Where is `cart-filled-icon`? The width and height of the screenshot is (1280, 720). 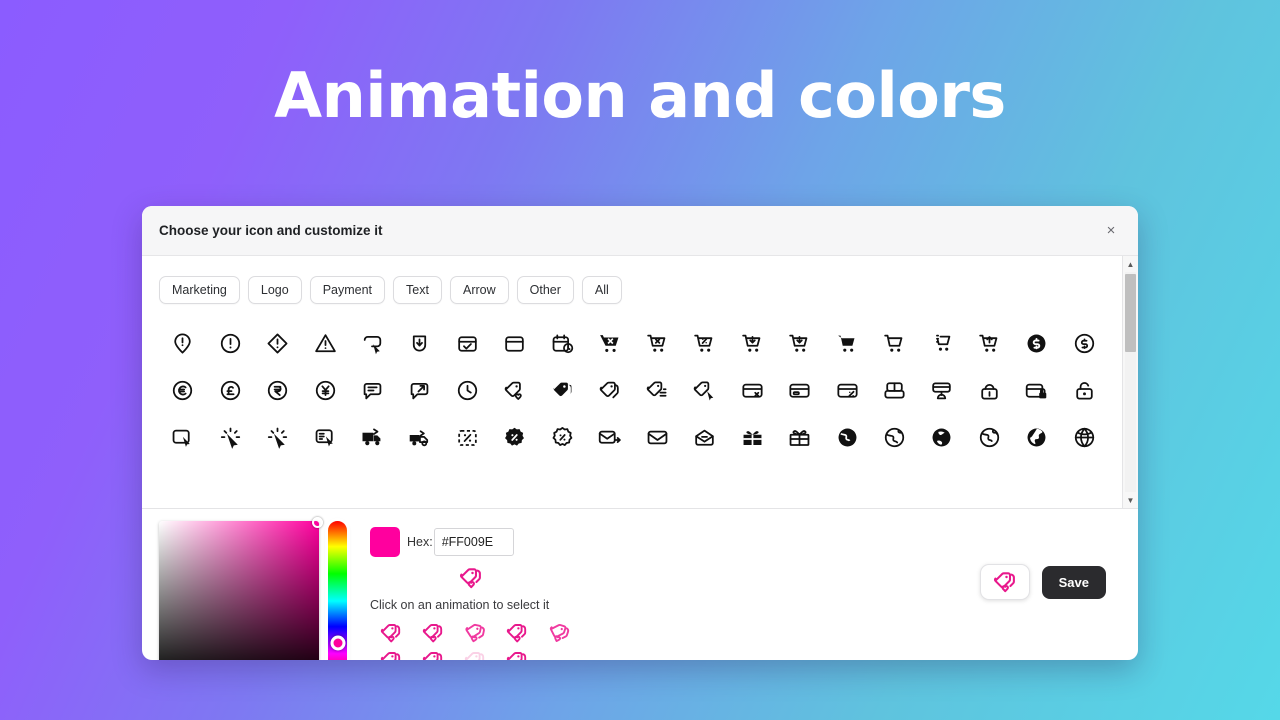
cart-filled-icon is located at coordinates (846, 343).